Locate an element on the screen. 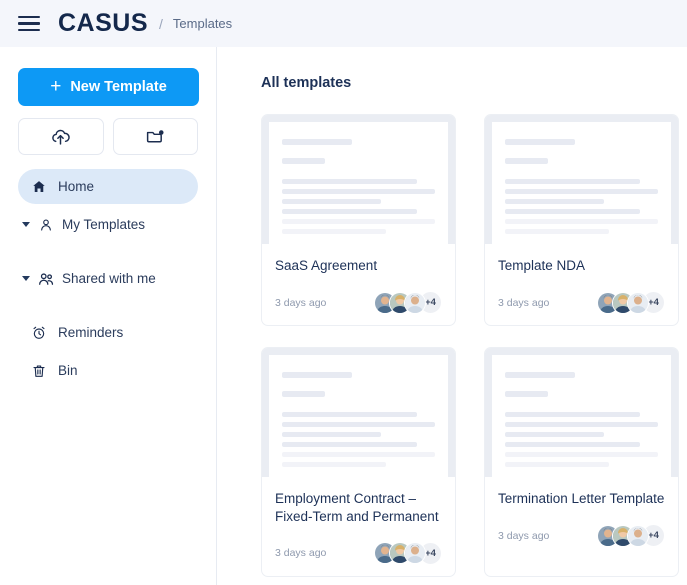  sidebar-item-shared-with-me: Shared with me is located at coordinates (108, 278).